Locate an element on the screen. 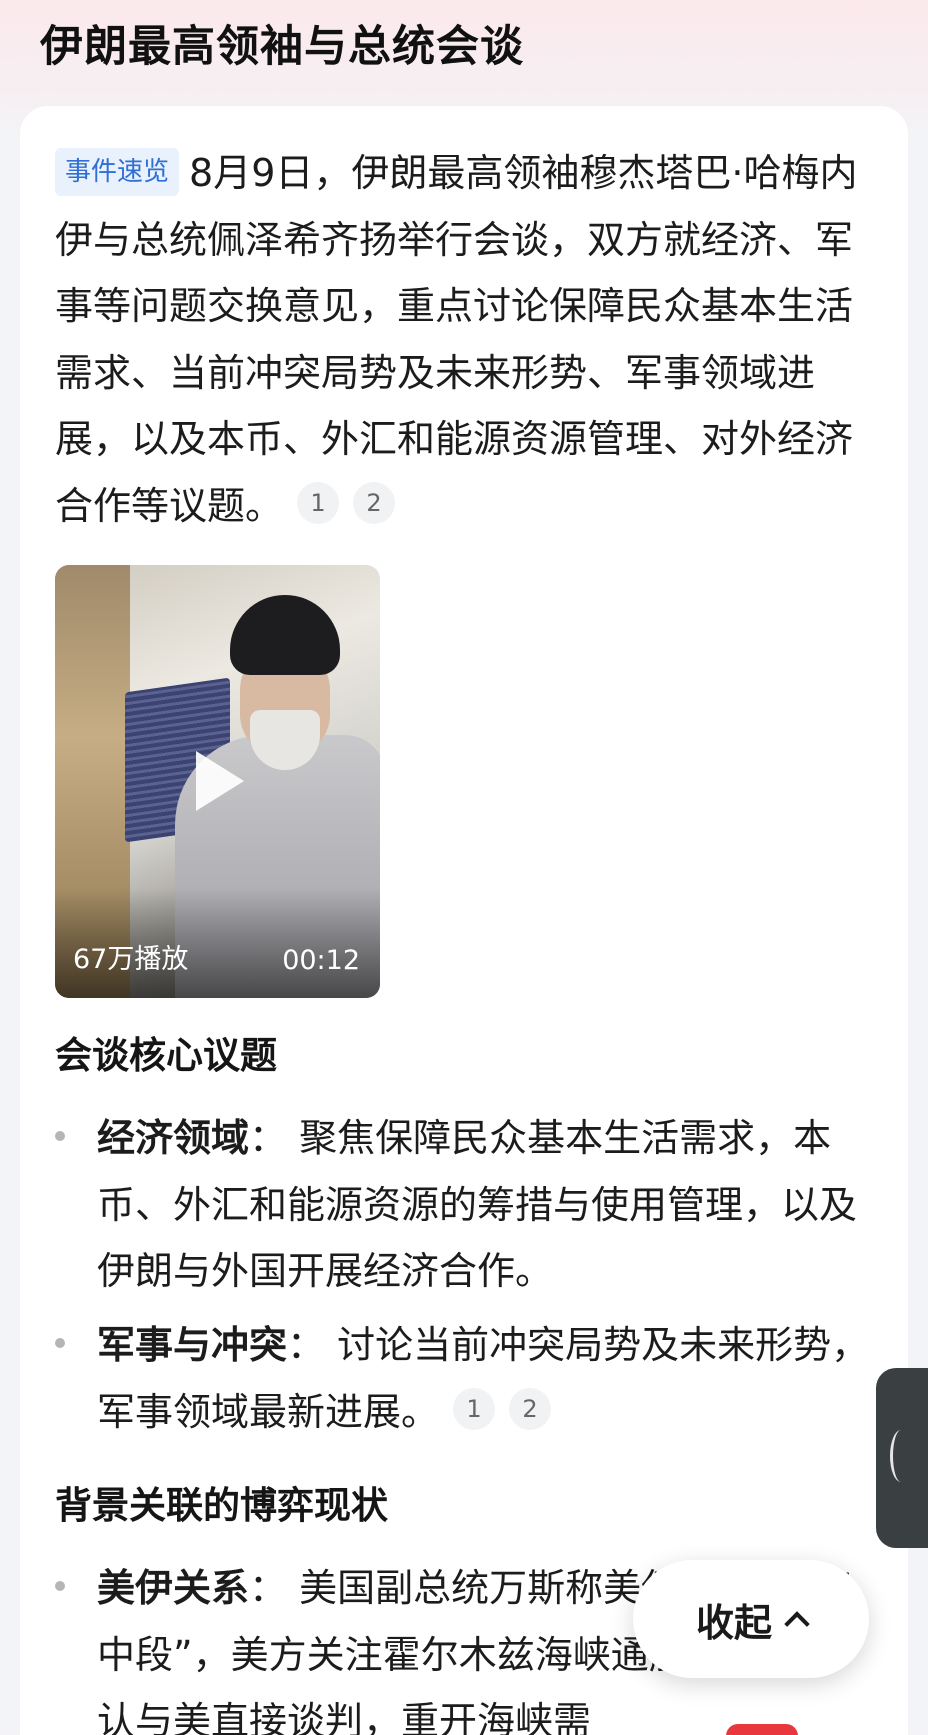 The height and width of the screenshot is (1735, 928). list-item: 军事与冲突： 讨论当前冲突局势及未来形势，军事领域最新进展。 1 2 is located at coordinates (462, 1378).